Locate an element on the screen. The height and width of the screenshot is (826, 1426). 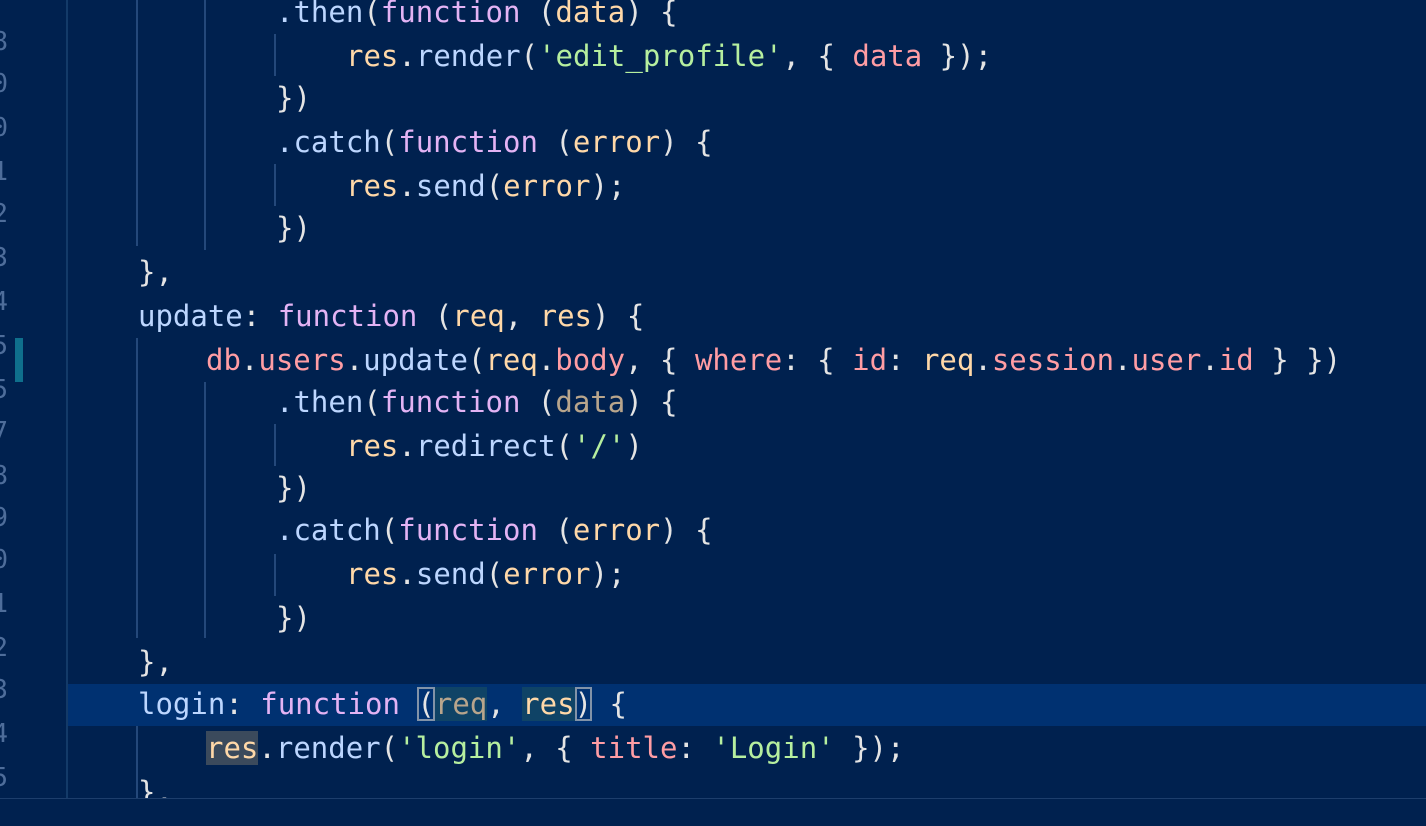
code-token: : { is located at coordinates (817, 360).